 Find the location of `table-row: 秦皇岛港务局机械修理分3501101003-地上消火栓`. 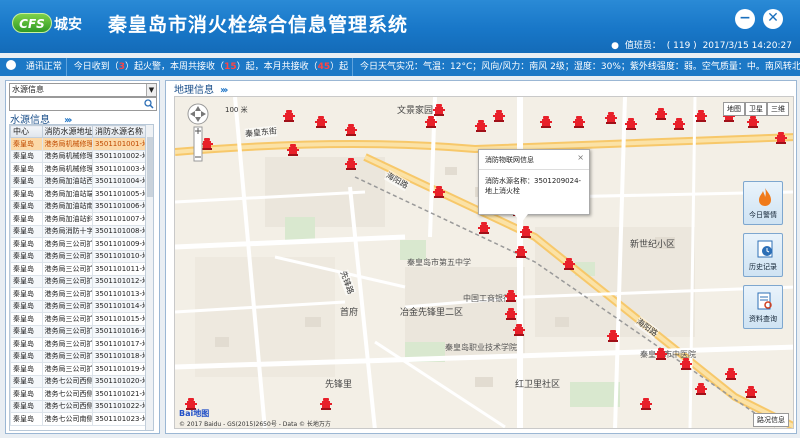

table-row: 秦皇岛港务局机械修理分3501101003-地上消火栓 is located at coordinates (81, 169).